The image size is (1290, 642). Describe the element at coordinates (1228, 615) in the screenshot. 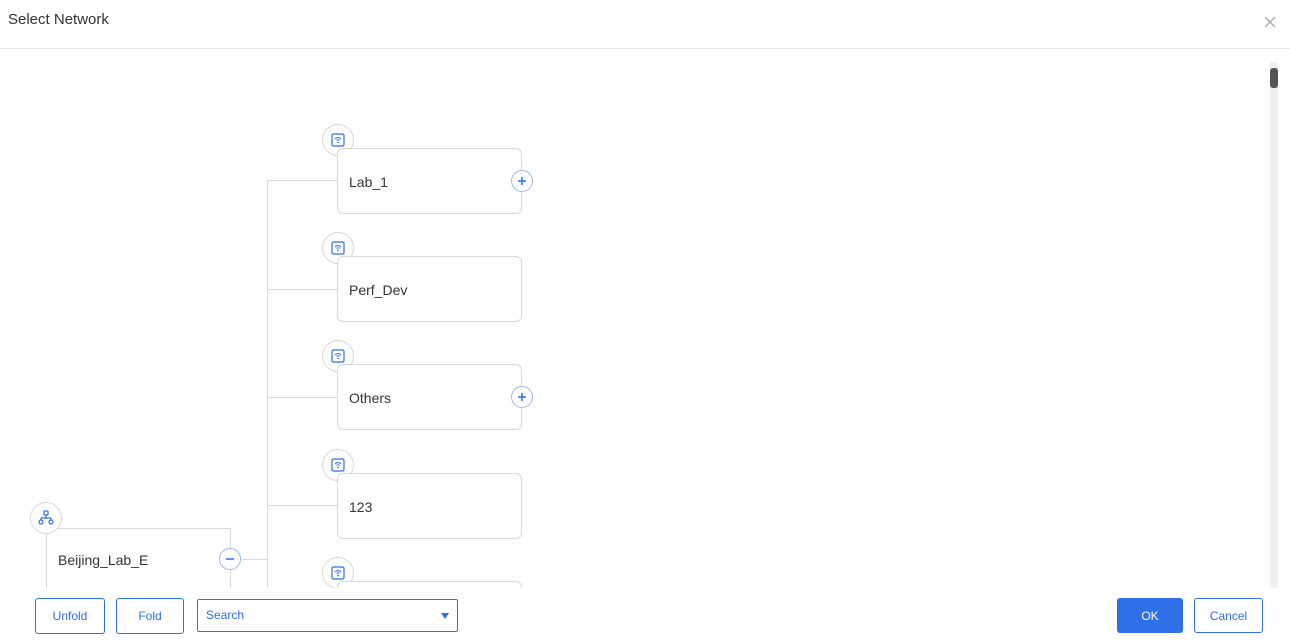

I see `cancel-button: Cancel` at that location.